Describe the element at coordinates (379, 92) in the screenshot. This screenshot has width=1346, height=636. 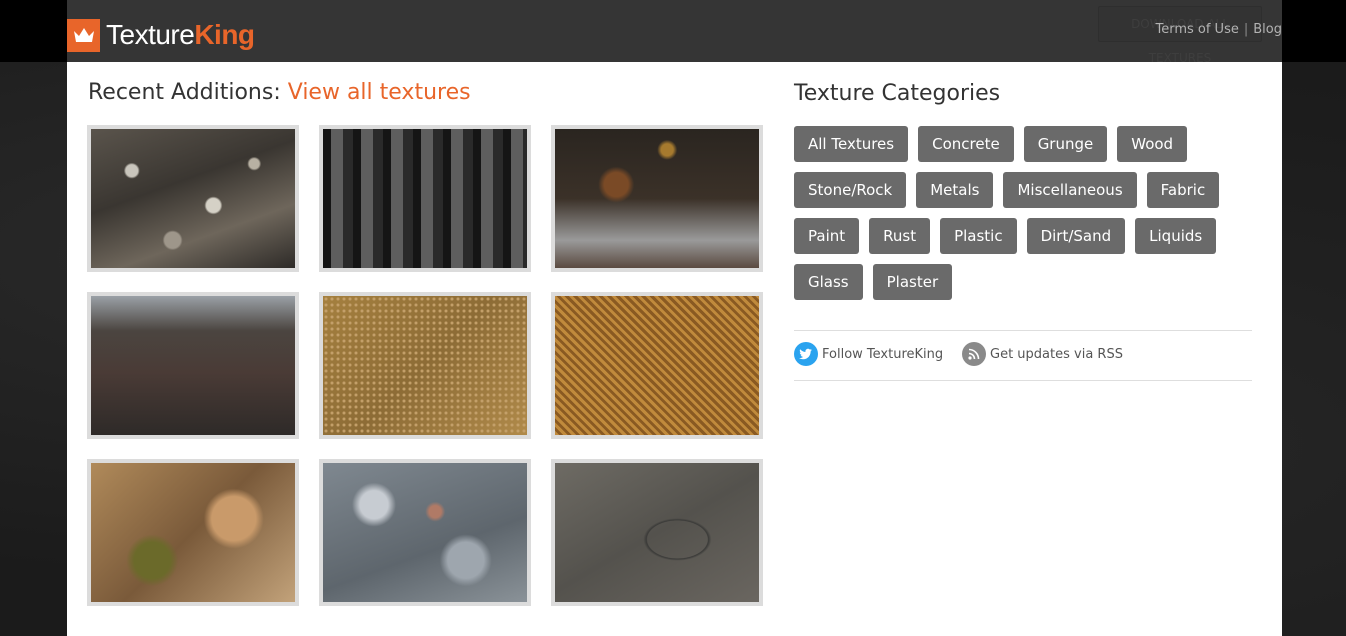
I see `view-all-textures-link: View all textures` at that location.